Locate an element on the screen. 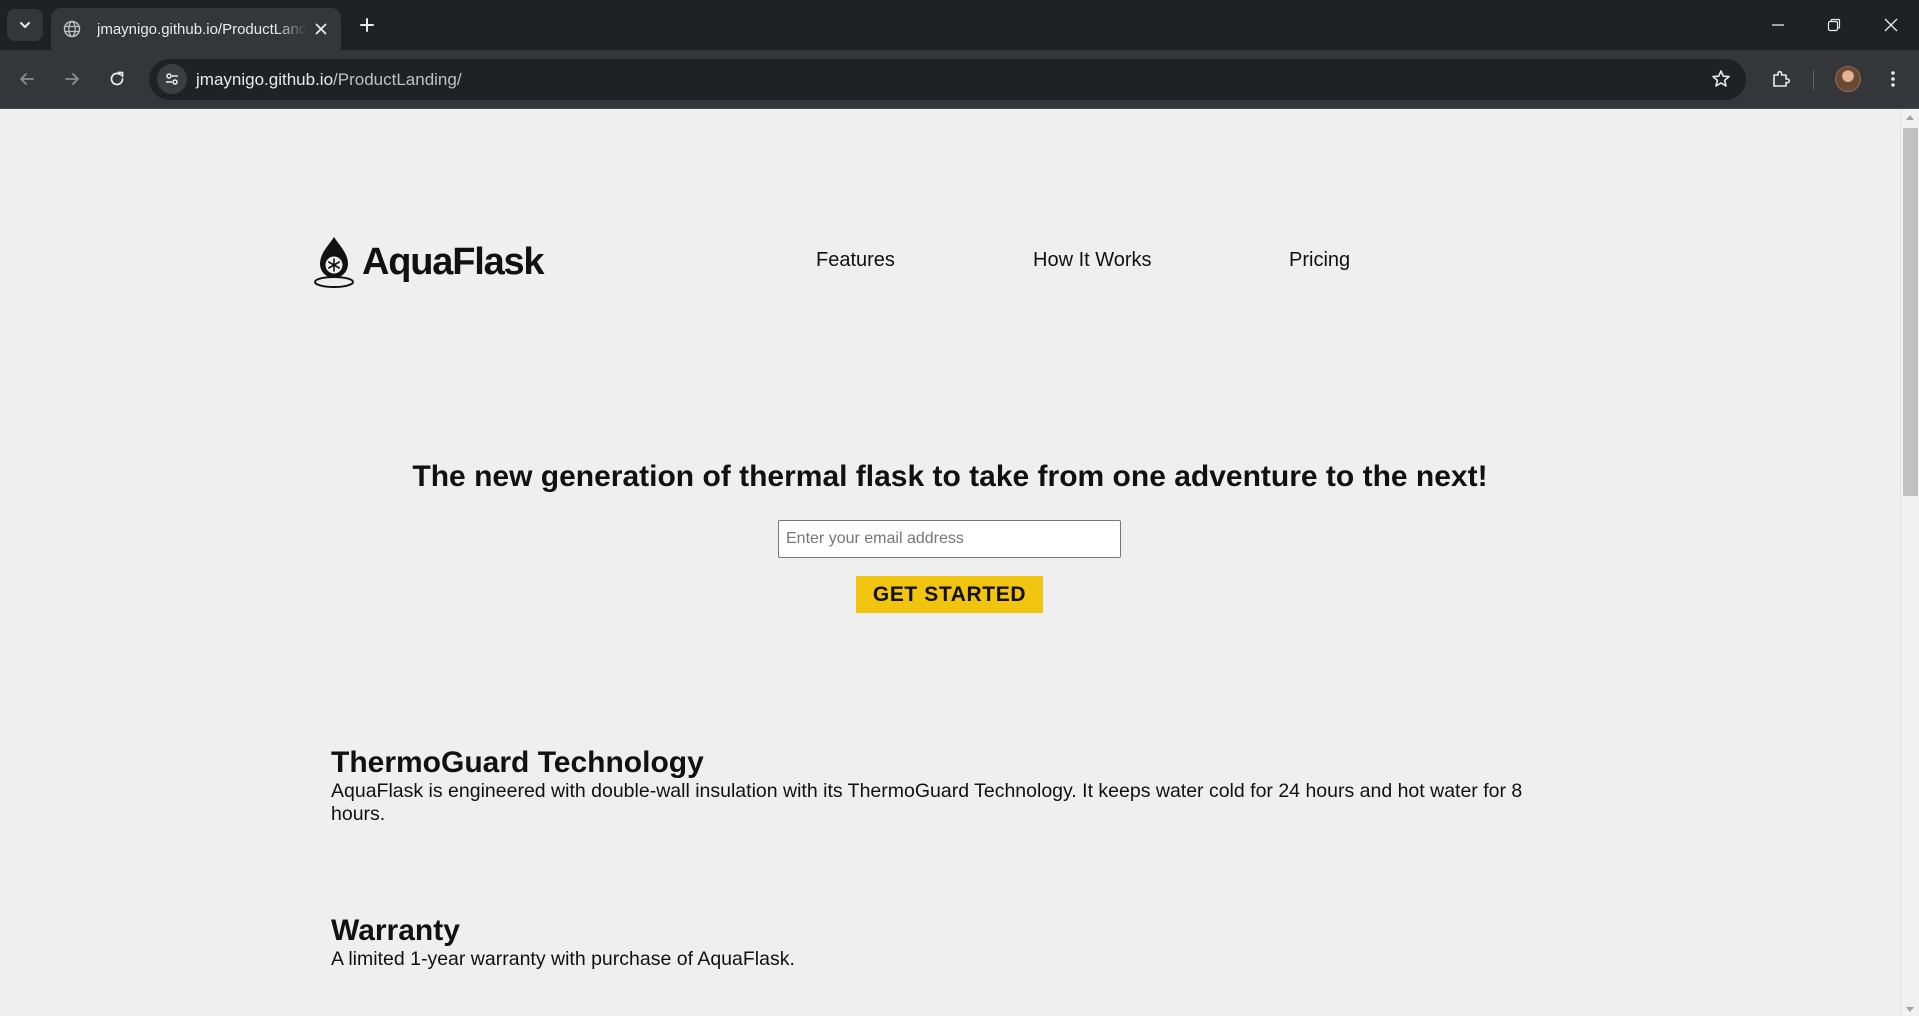 This screenshot has width=1919, height=1016. tab-title: jmaynigo.github.io/ProductLanding/ is located at coordinates (202, 29).